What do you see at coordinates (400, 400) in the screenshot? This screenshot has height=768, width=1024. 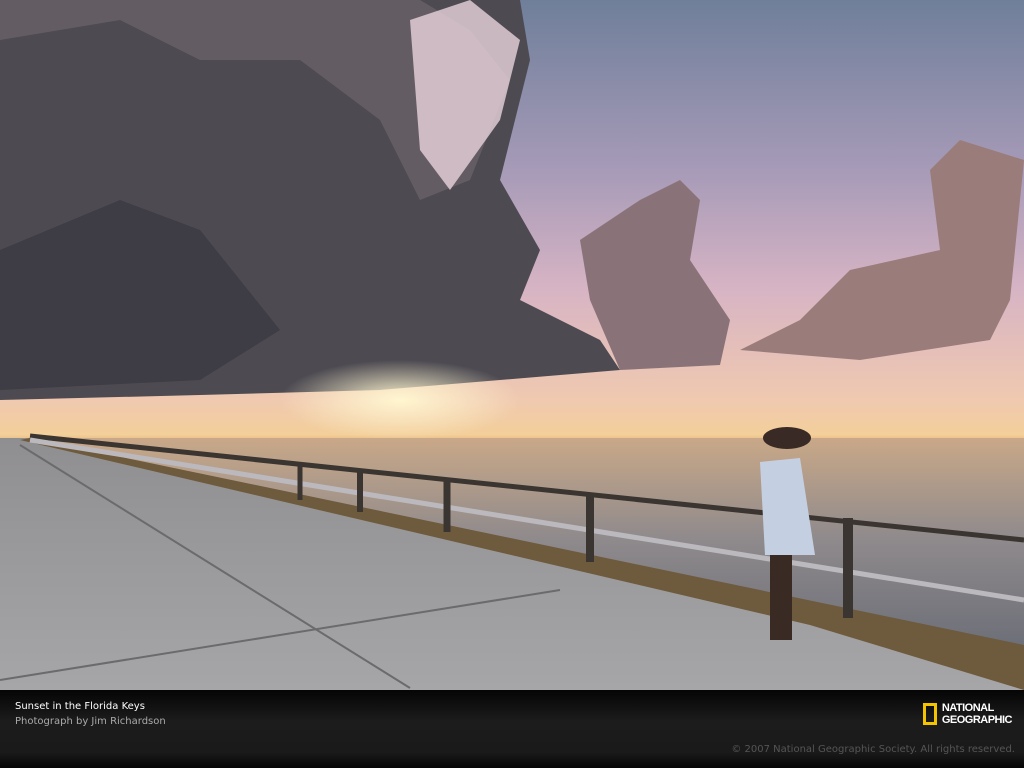 I see `sun-glow` at bounding box center [400, 400].